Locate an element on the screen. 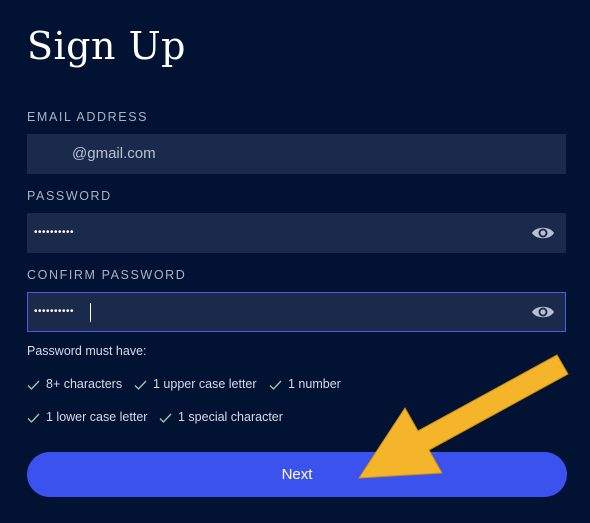 Image resolution: width=590 pixels, height=523 pixels. text-cursor is located at coordinates (90, 312).